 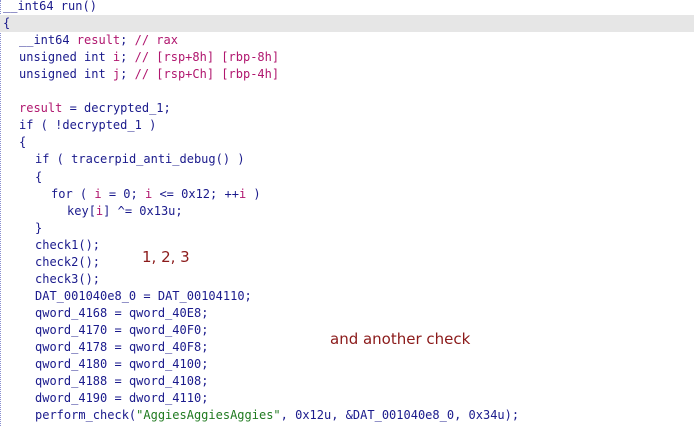 I want to click on code-token: ( !, so click(x=48, y=125).